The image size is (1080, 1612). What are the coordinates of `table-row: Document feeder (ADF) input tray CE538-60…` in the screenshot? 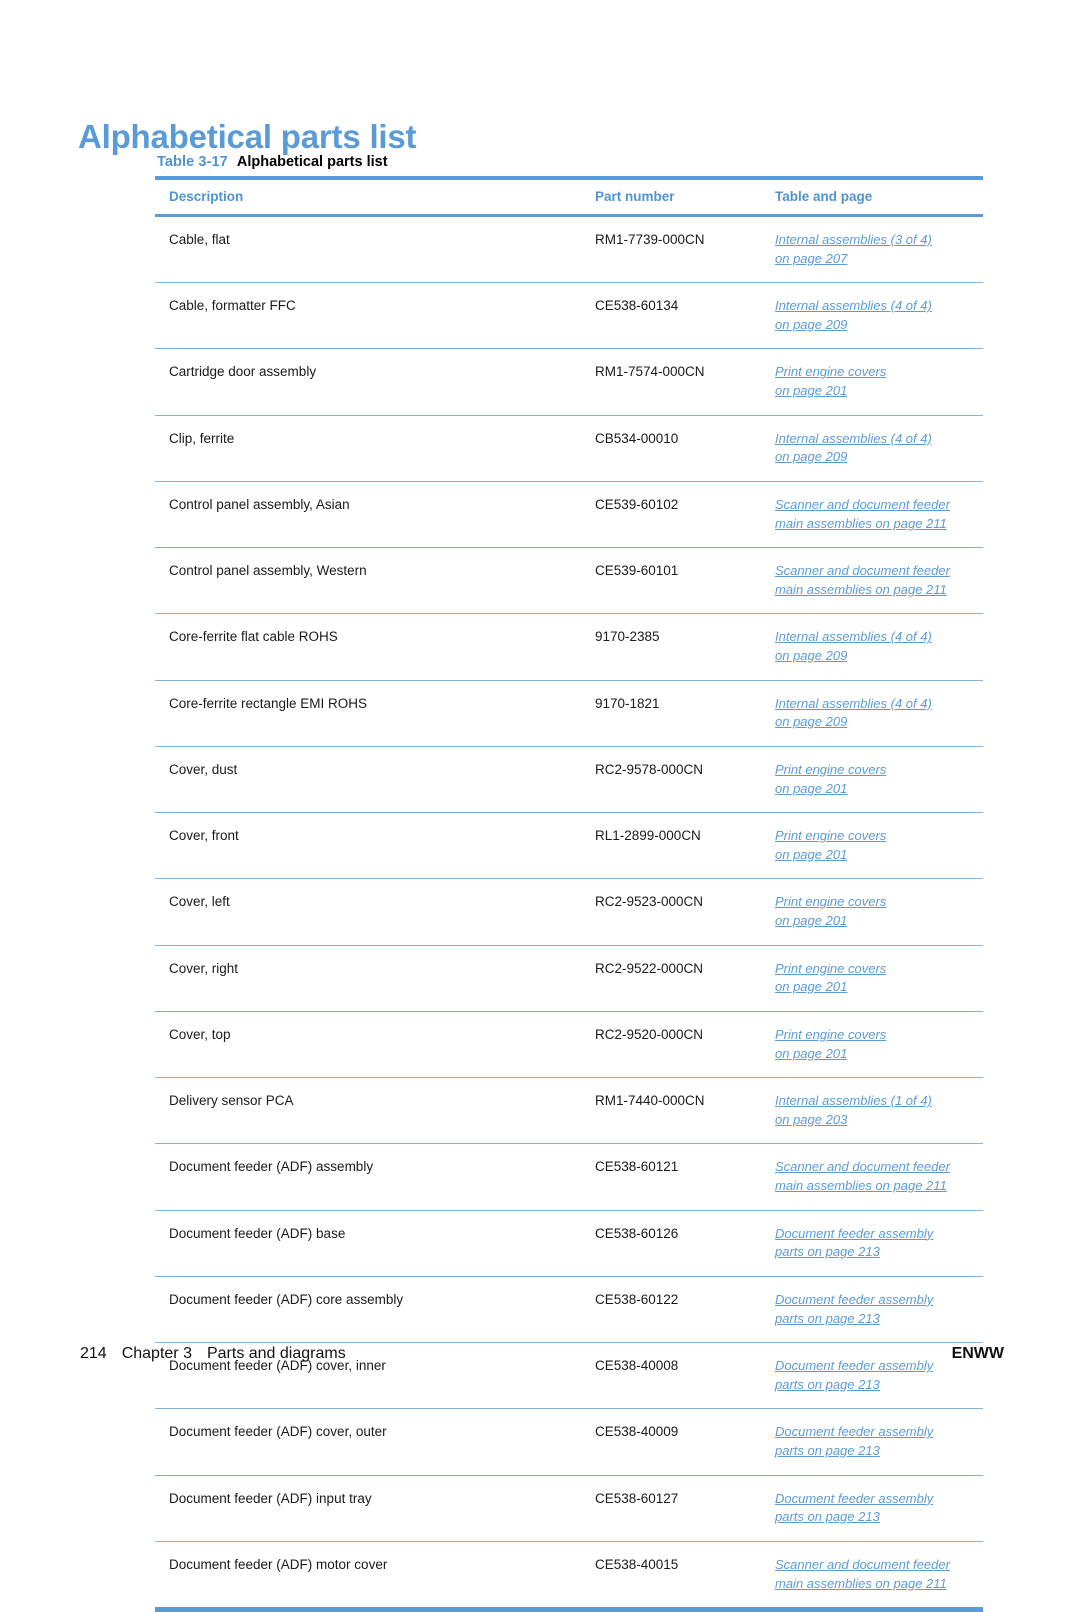 It's located at (569, 1508).